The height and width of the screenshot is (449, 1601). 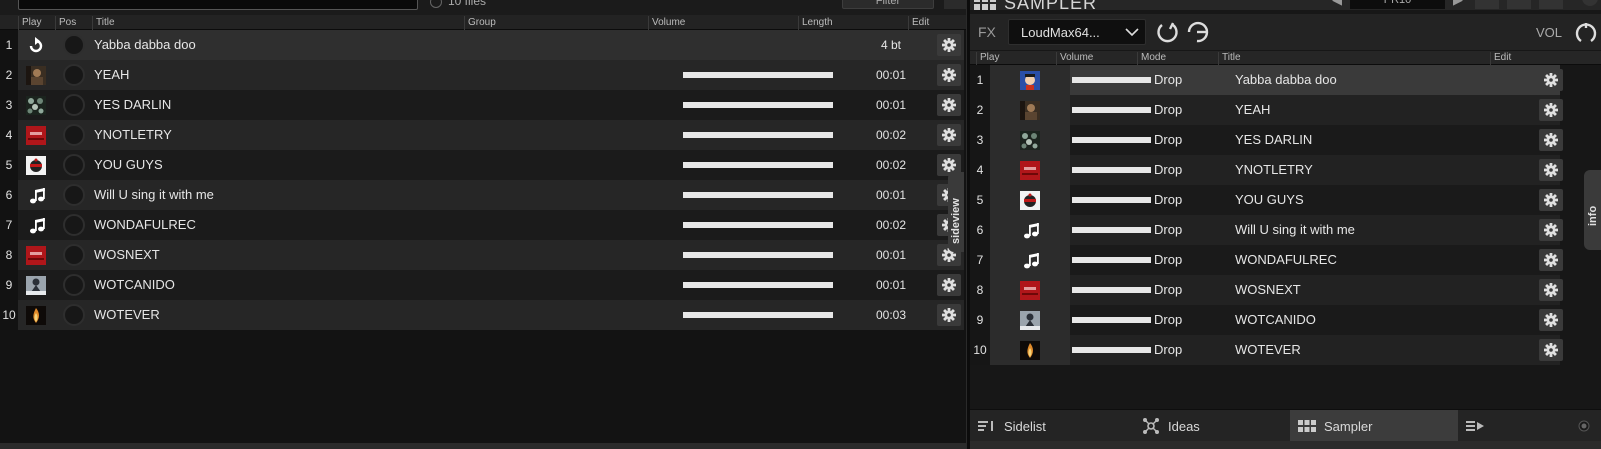 I want to click on prev-preset-icon: ◀, so click(x=1337, y=4).